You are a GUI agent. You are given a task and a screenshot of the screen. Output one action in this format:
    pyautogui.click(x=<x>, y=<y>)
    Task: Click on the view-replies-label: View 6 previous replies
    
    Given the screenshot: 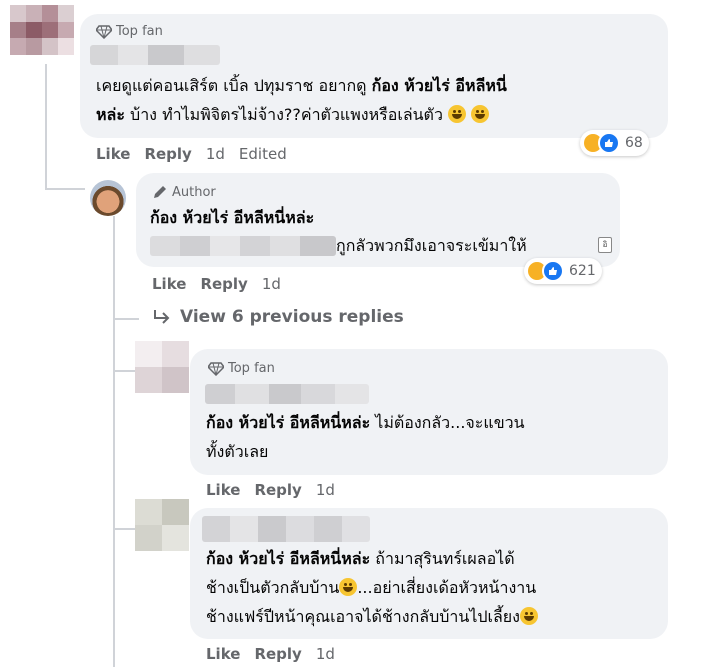 What is the action you would take?
    pyautogui.click(x=292, y=317)
    